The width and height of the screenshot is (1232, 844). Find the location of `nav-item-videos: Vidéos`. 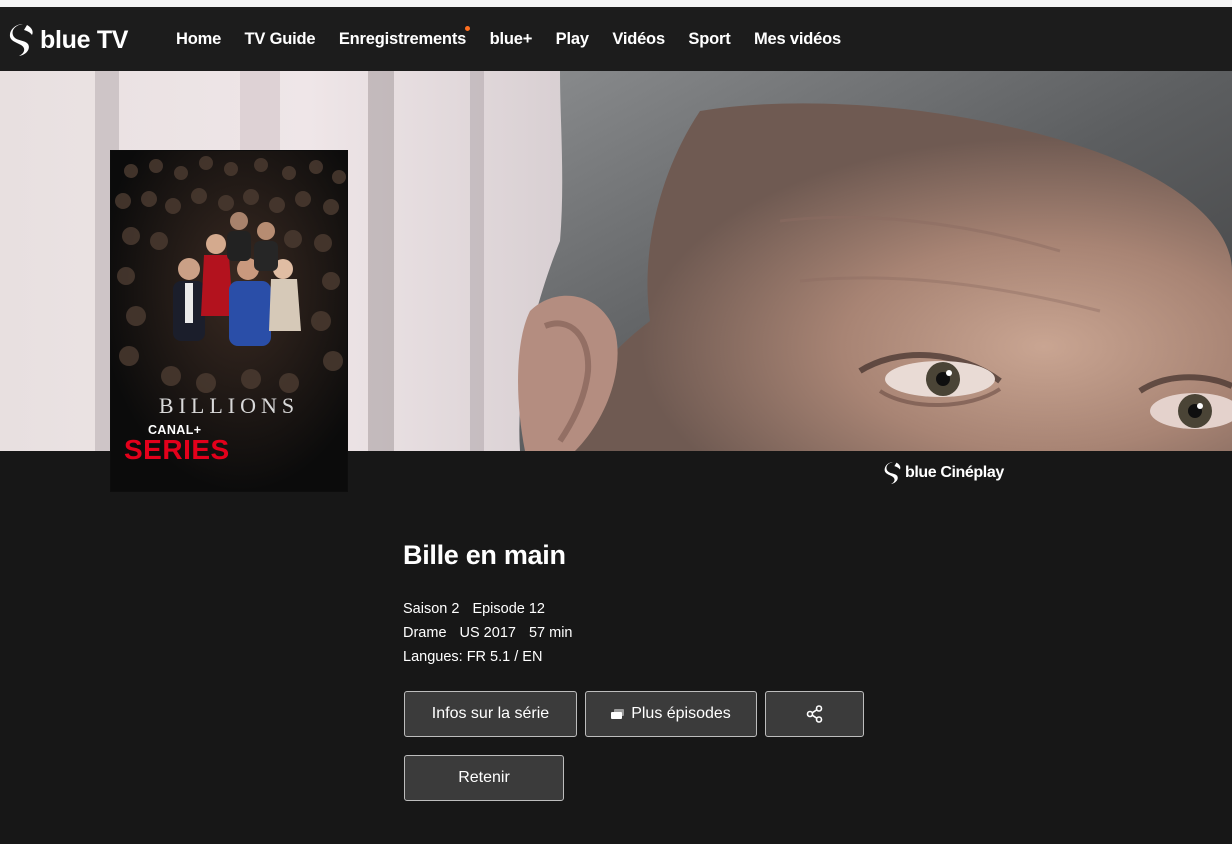

nav-item-videos: Vidéos is located at coordinates (638, 39).